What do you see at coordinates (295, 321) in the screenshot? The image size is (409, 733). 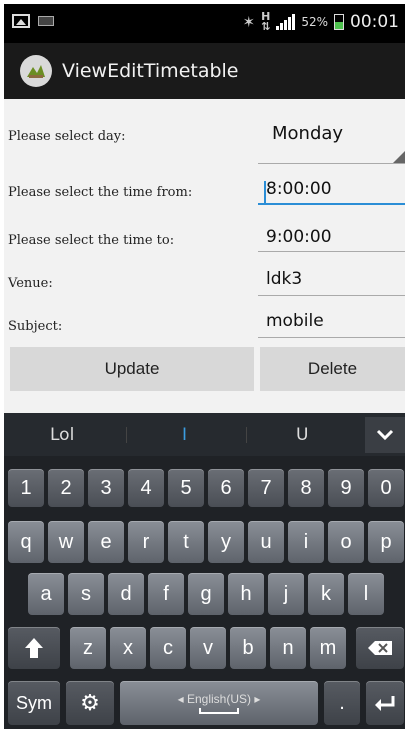 I see `subject-input: mobile` at bounding box center [295, 321].